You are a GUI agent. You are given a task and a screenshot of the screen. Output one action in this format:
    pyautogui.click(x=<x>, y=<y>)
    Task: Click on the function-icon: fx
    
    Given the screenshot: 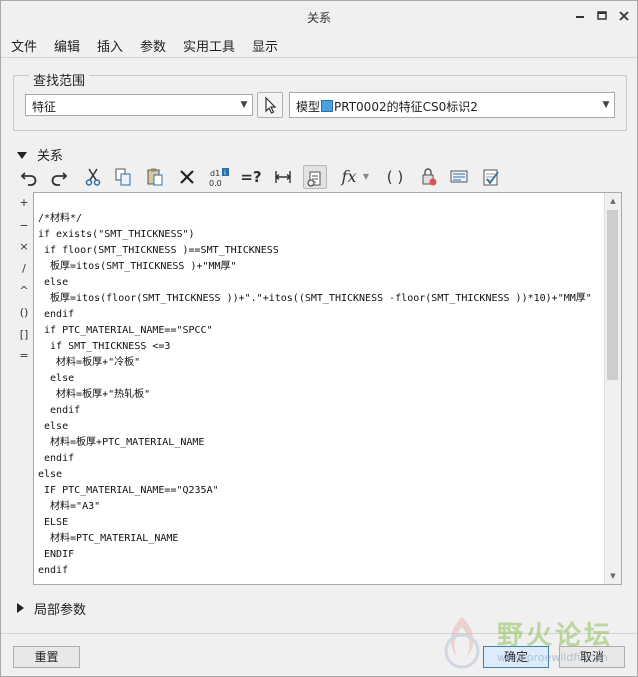 What is the action you would take?
    pyautogui.click(x=349, y=177)
    